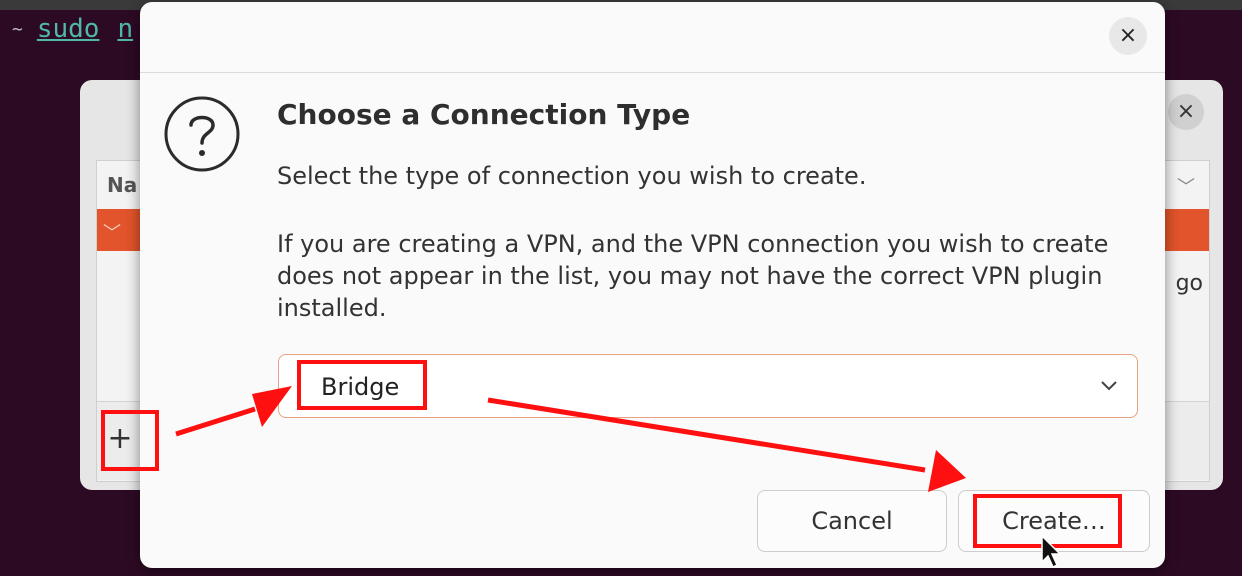  I want to click on dialog-titlebar: ×, so click(652, 37).